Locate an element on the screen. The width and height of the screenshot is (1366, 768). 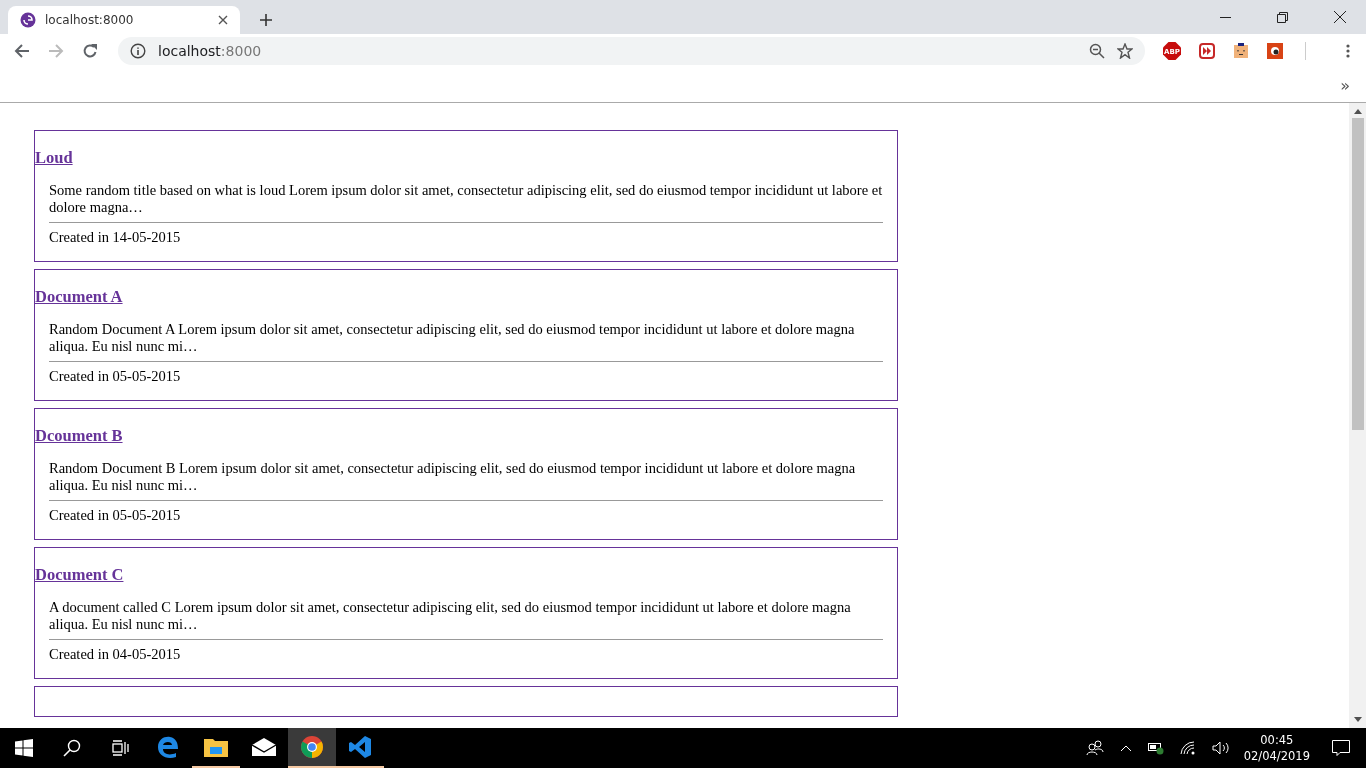
search-icon is located at coordinates (72, 748).